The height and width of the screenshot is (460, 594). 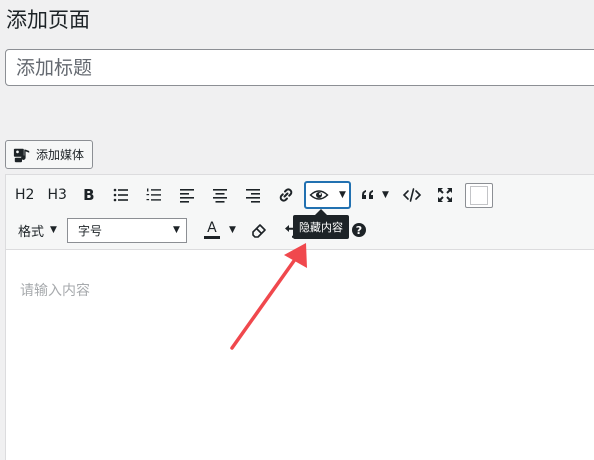 What do you see at coordinates (21, 155) in the screenshot?
I see `media-icon` at bounding box center [21, 155].